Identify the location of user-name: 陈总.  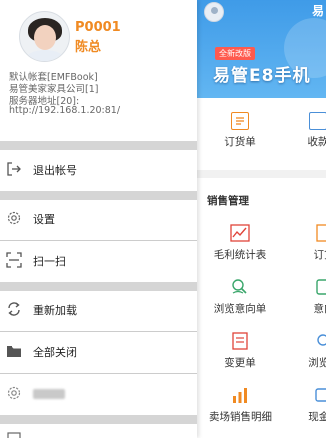
(88, 47).